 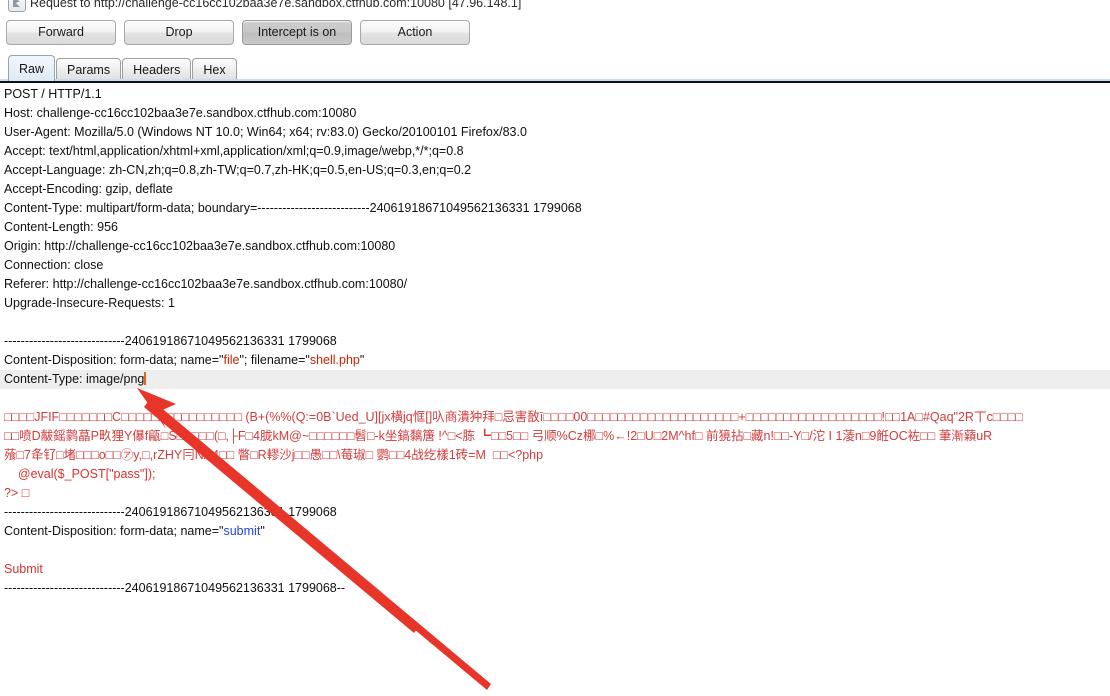 What do you see at coordinates (17, 6) in the screenshot?
I see `burp-proxy-icon` at bounding box center [17, 6].